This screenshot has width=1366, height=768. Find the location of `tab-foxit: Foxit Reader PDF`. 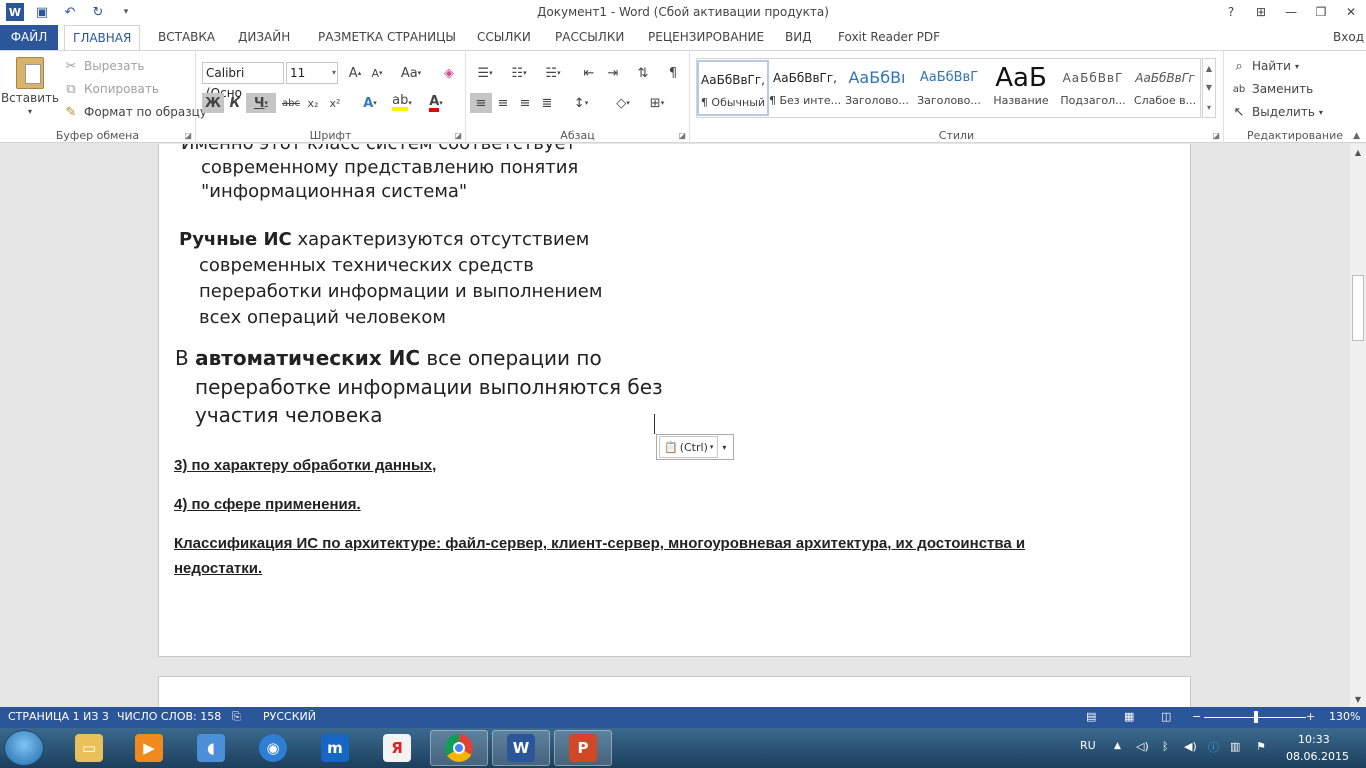

tab-foxit: Foxit Reader PDF is located at coordinates (889, 37).